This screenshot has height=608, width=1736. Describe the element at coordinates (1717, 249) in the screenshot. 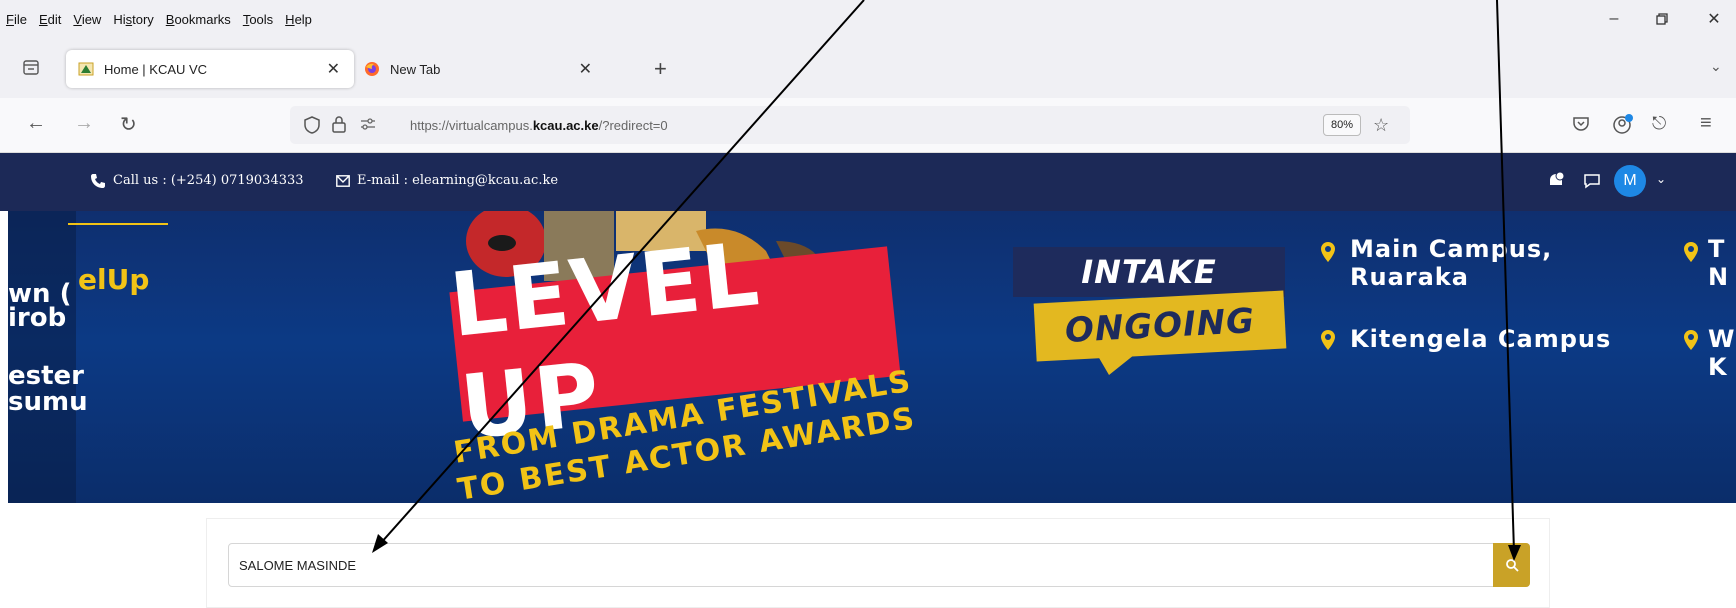

I see `campus-truncated: T` at that location.